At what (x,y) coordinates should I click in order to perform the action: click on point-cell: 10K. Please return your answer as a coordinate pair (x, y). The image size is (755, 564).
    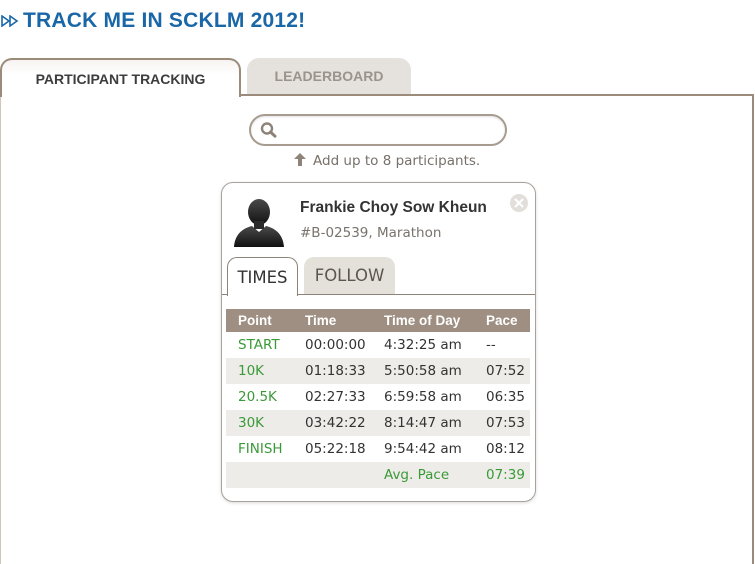
    Looking at the image, I should click on (259, 371).